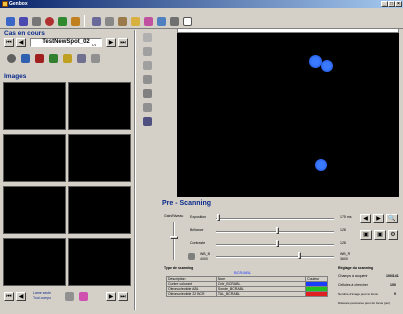 The image size is (403, 314). I want to click on row-description: Oleonucleotide 22 BCR, so click(191, 294).